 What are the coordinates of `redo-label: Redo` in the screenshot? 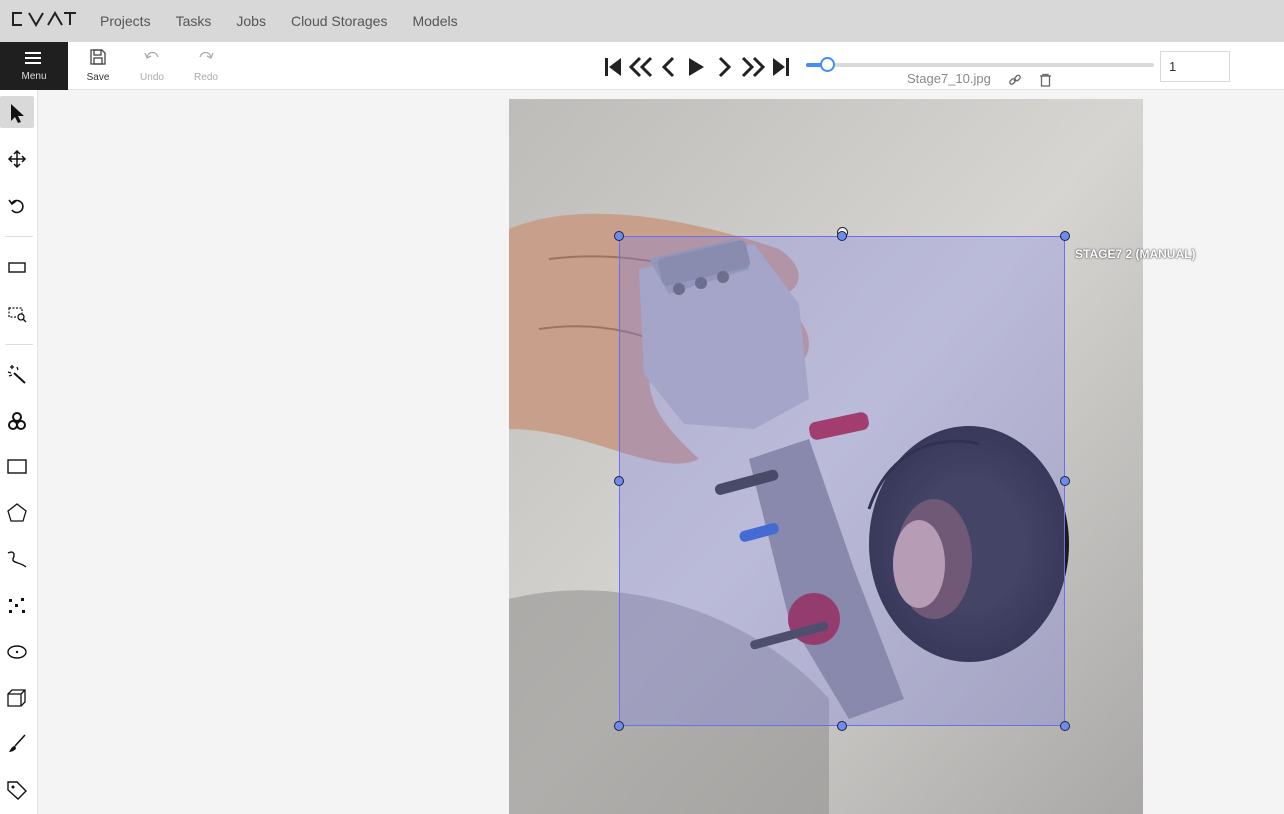 It's located at (206, 77).